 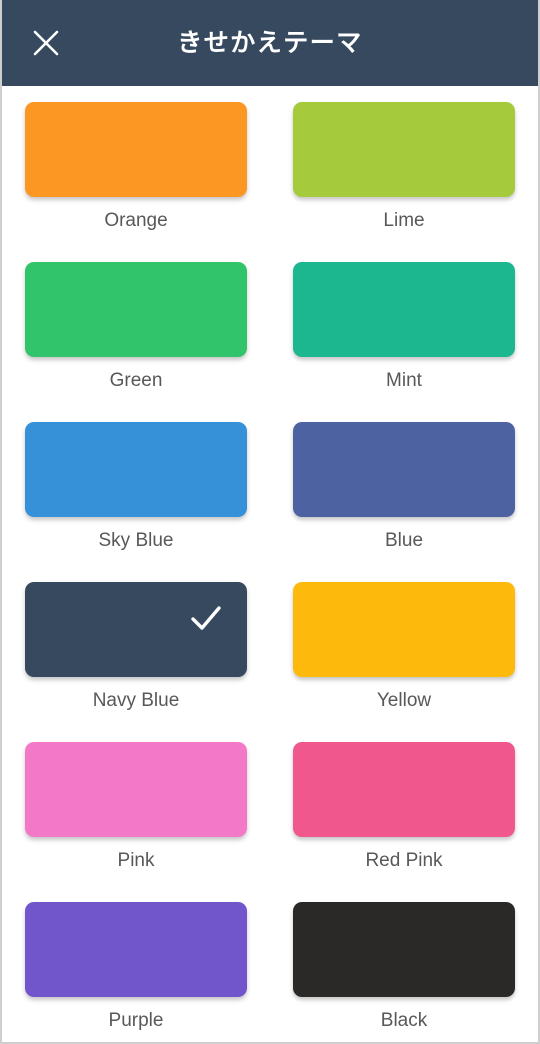 What do you see at coordinates (404, 860) in the screenshot?
I see `theme-label: Red Pink` at bounding box center [404, 860].